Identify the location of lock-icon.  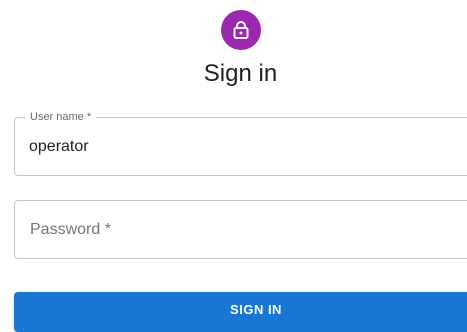
(241, 30).